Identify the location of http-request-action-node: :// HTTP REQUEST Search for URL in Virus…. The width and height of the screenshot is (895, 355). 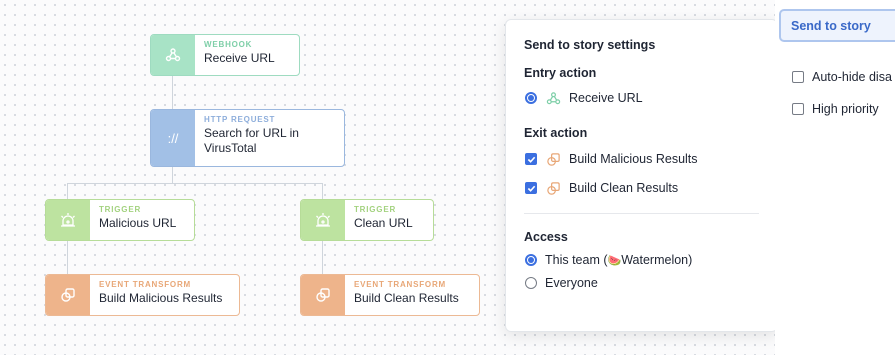
(247, 138).